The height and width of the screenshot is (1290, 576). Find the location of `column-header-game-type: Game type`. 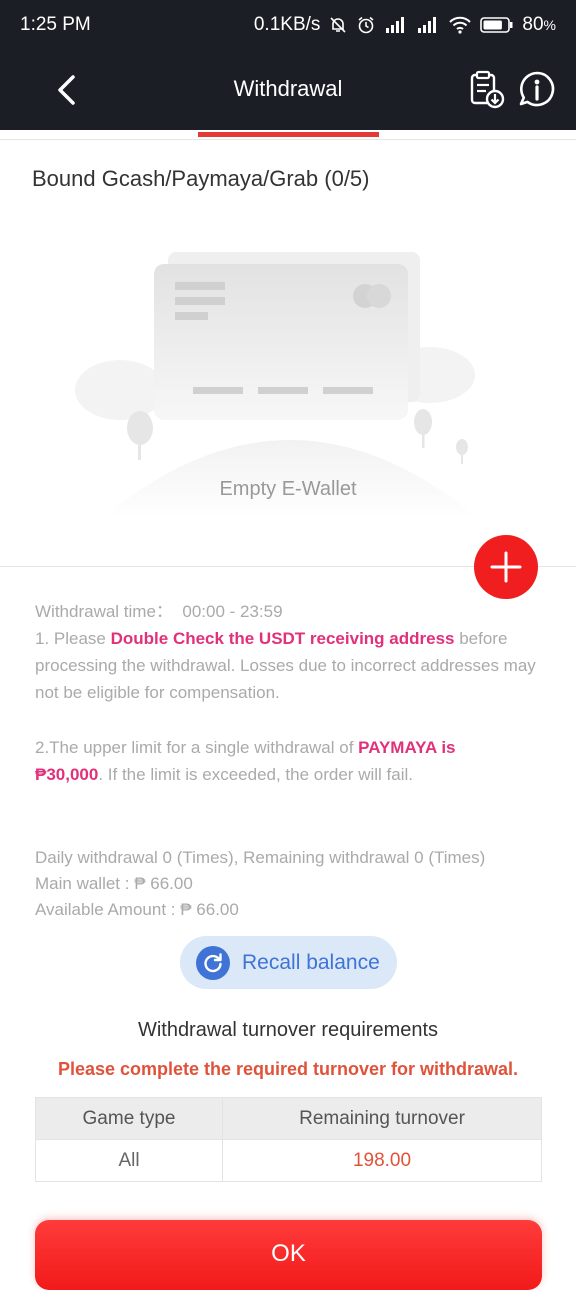

column-header-game-type: Game type is located at coordinates (129, 1118).